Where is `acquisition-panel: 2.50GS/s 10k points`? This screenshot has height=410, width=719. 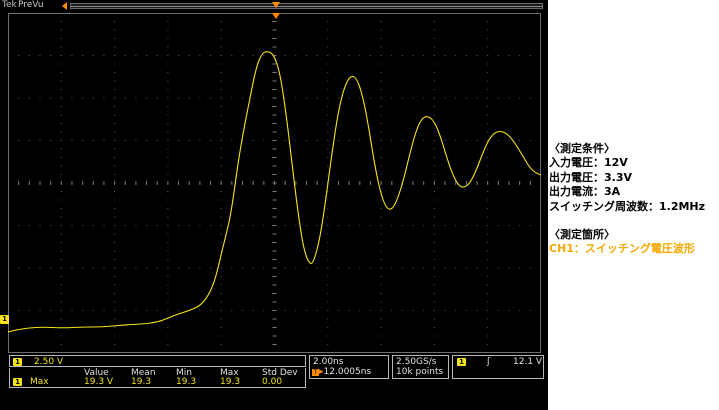
acquisition-panel: 2.50GS/s 10k points is located at coordinates (420, 367).